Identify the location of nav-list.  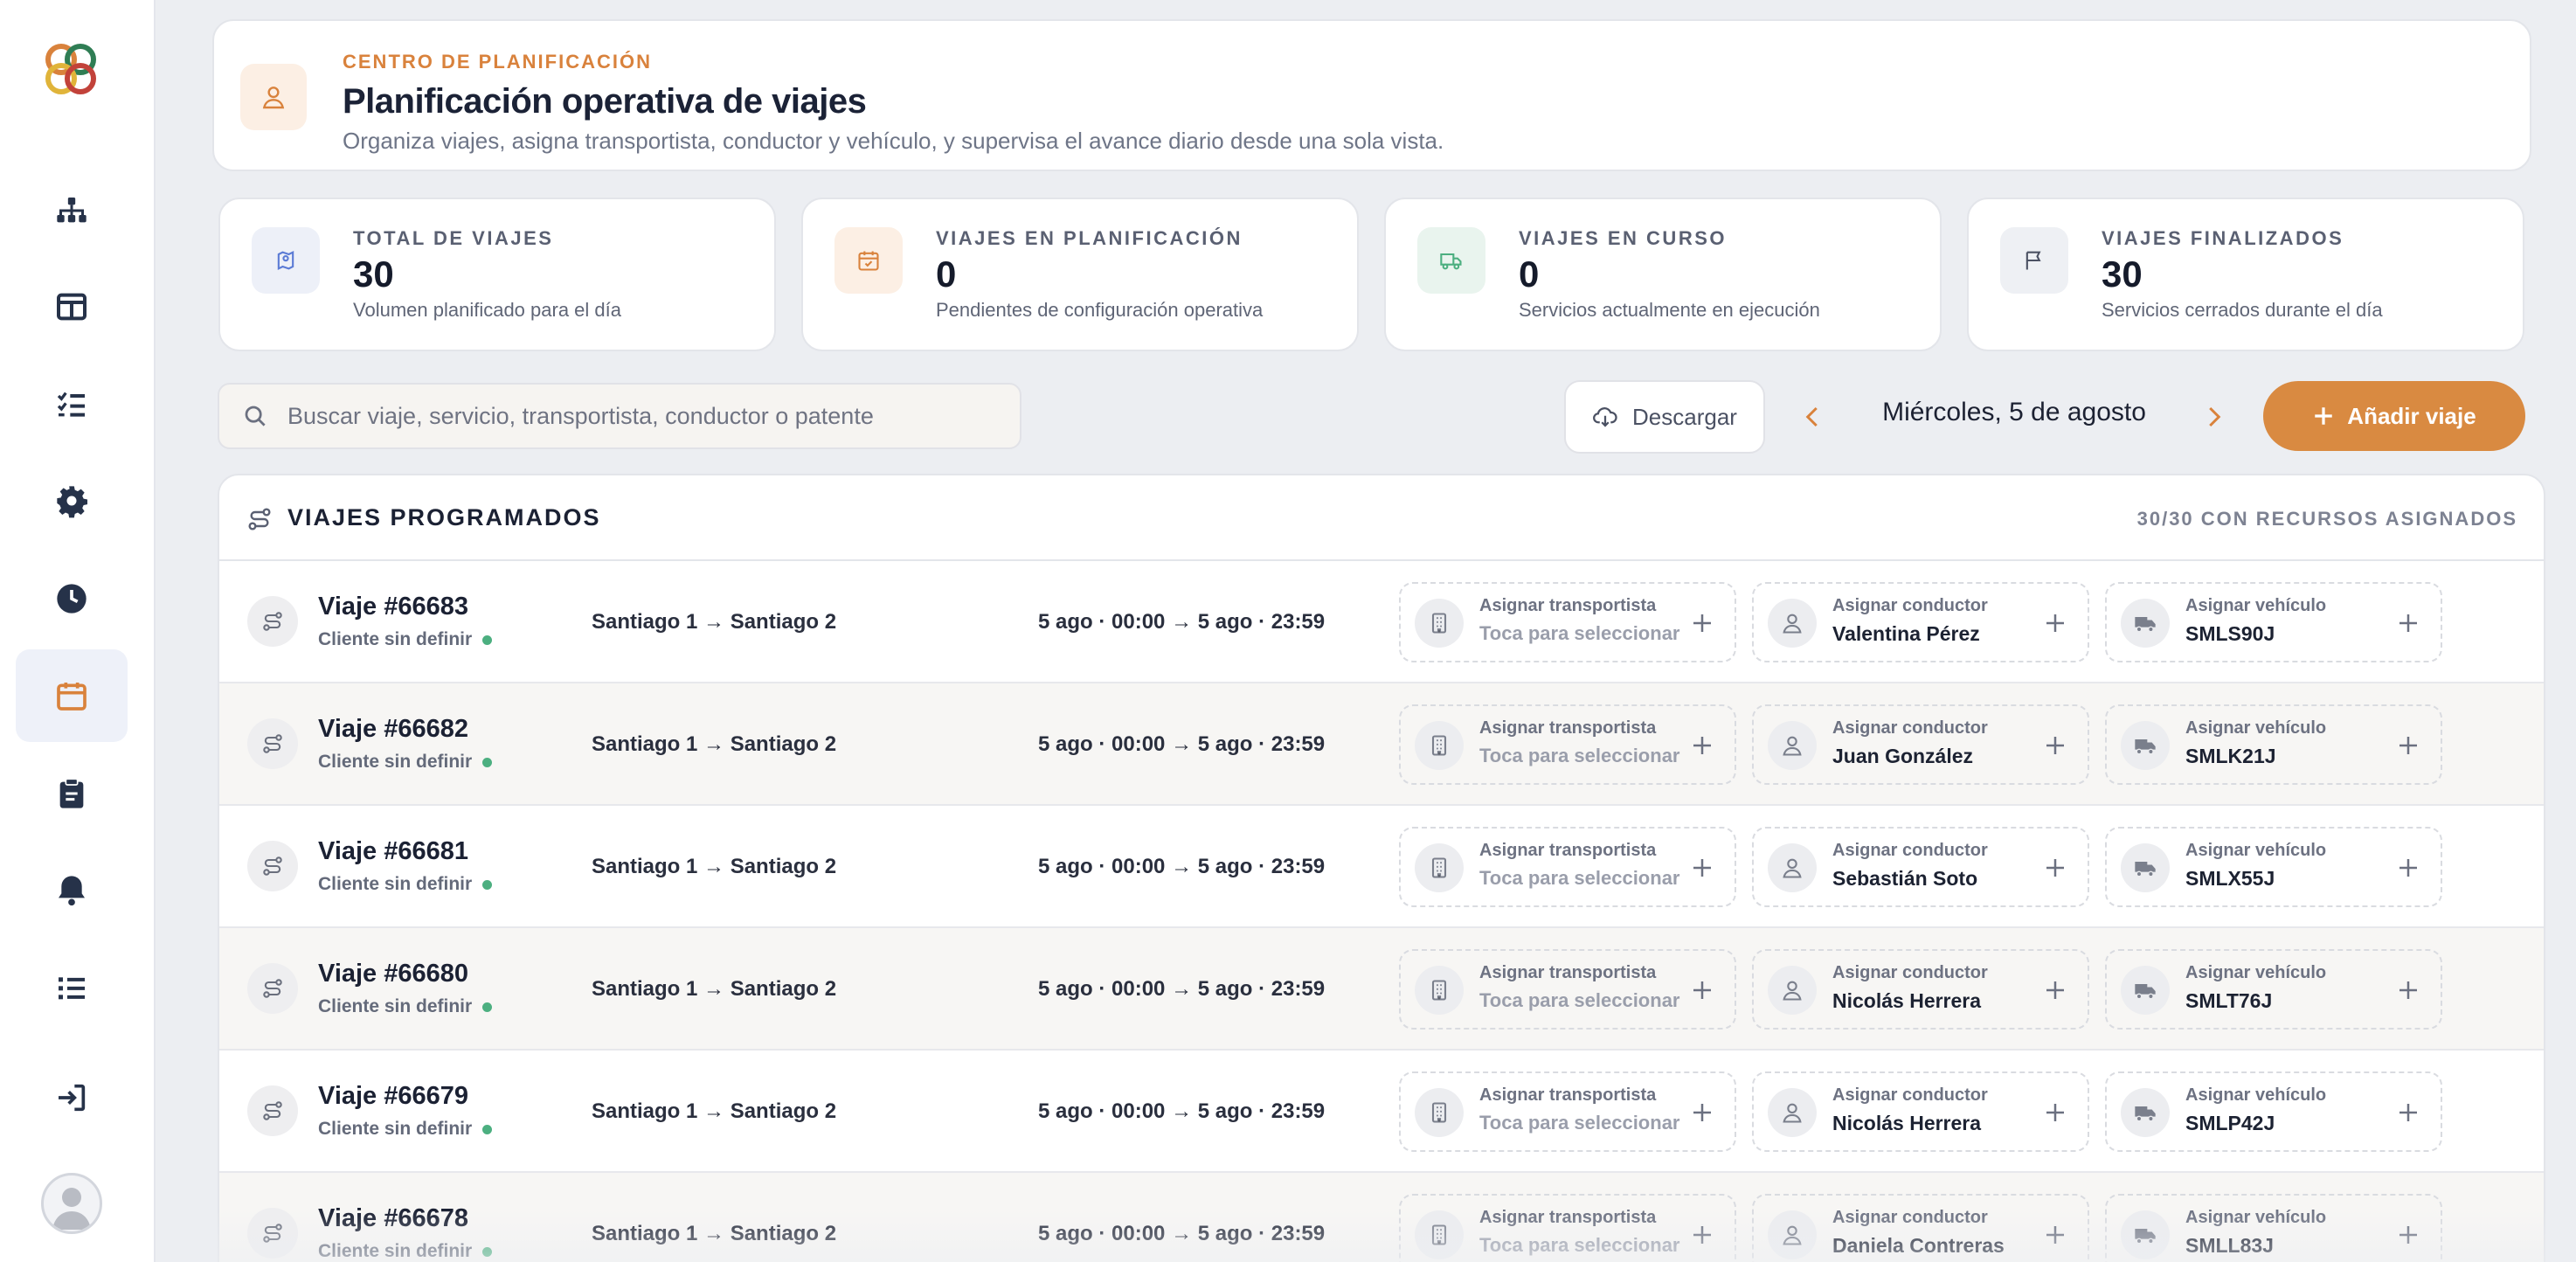
(72, 987).